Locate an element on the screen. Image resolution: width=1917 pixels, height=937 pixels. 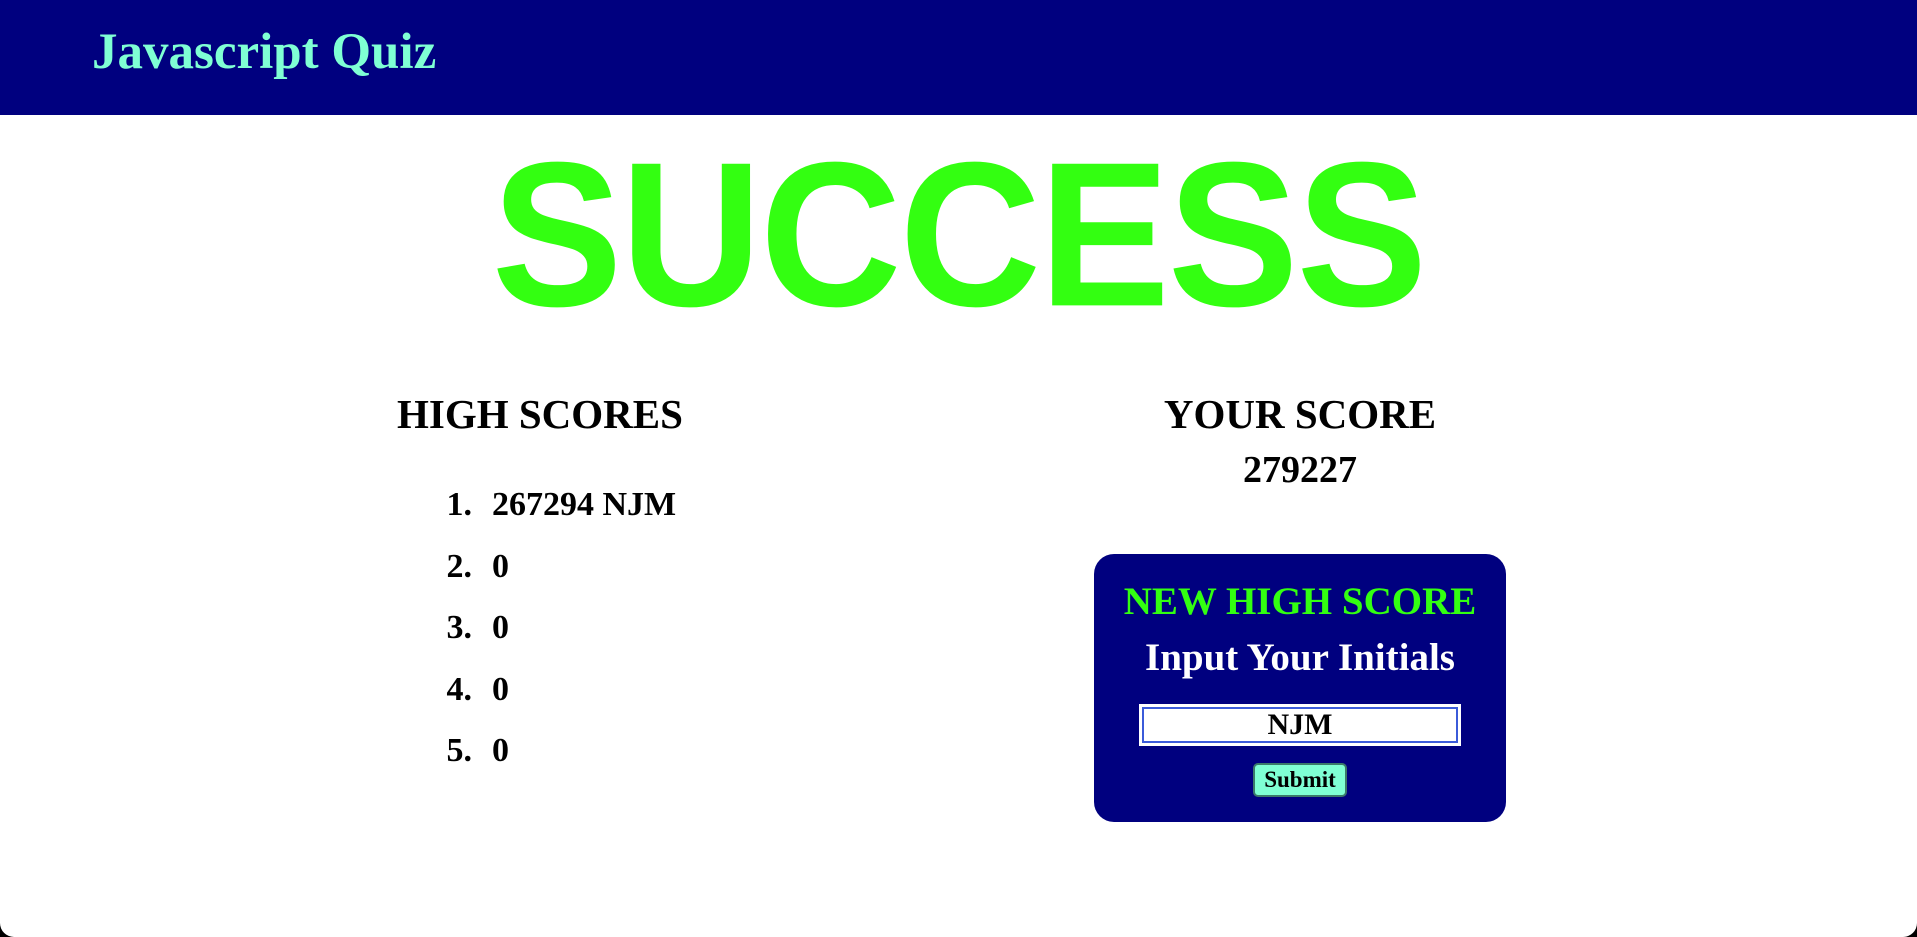
high-score-item: 2. 0 is located at coordinates (554, 573).